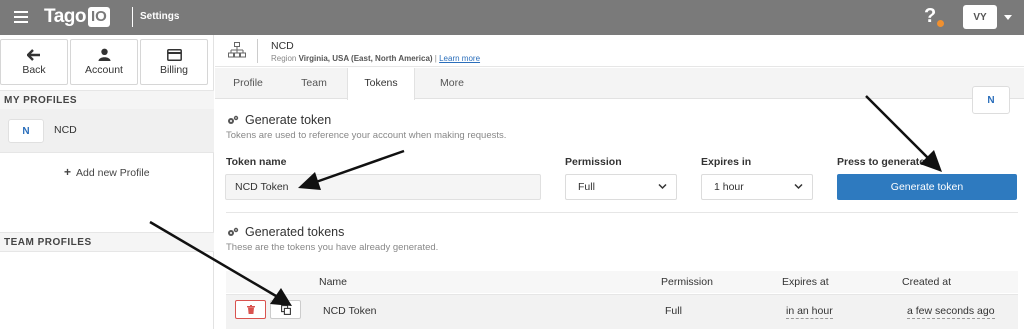 The image size is (1024, 329). What do you see at coordinates (619, 84) in the screenshot?
I see `tab-bar: Profile Team Tokens More` at bounding box center [619, 84].